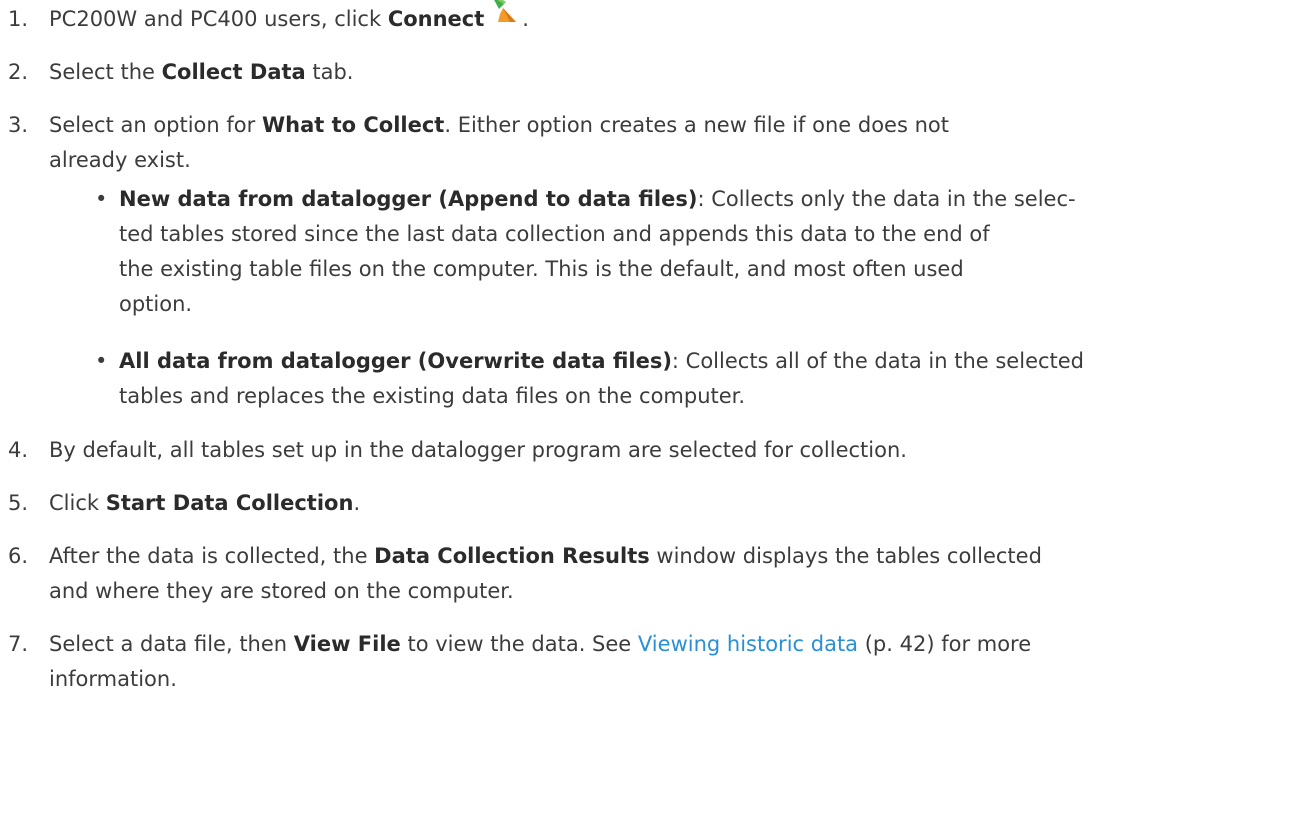 The height and width of the screenshot is (832, 1299). What do you see at coordinates (155, 125) in the screenshot?
I see `step-text: Select an option for` at bounding box center [155, 125].